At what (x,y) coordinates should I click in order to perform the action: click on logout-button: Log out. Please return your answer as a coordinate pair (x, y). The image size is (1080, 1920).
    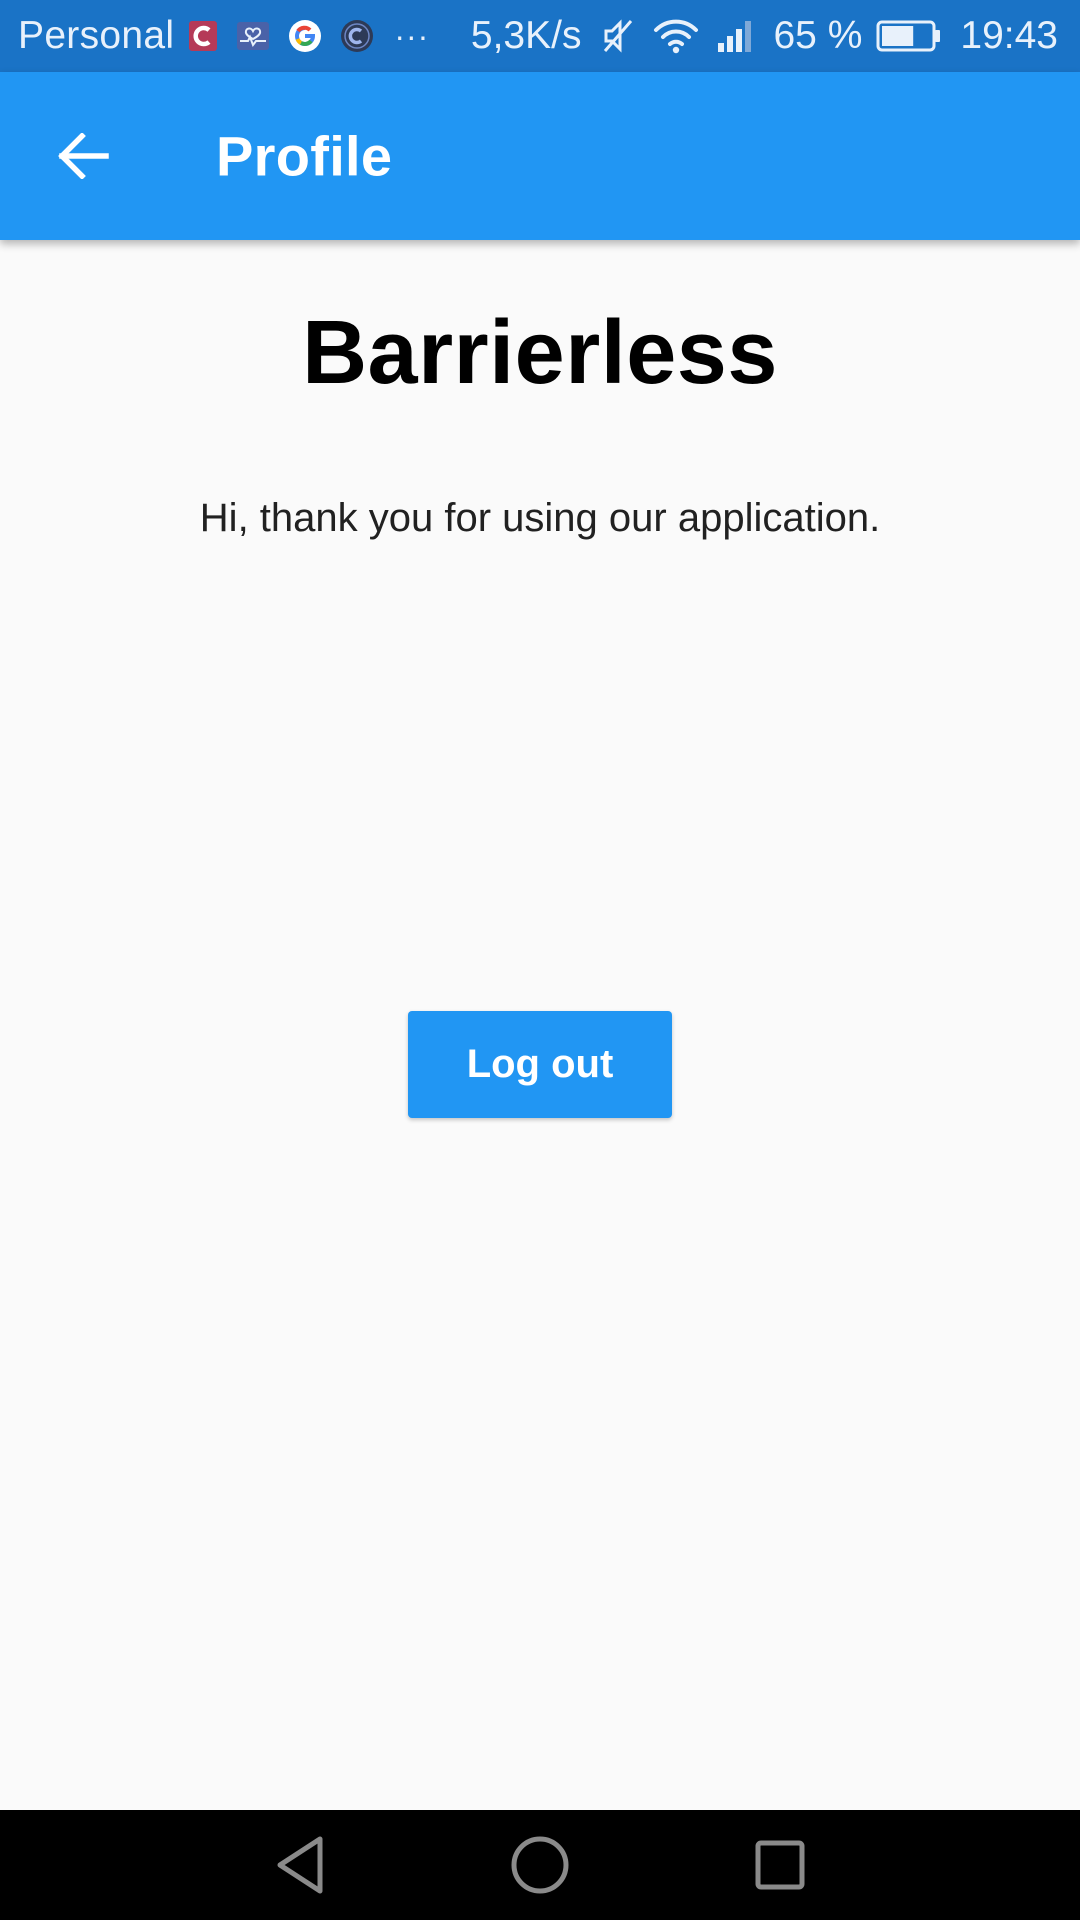
    Looking at the image, I should click on (540, 1064).